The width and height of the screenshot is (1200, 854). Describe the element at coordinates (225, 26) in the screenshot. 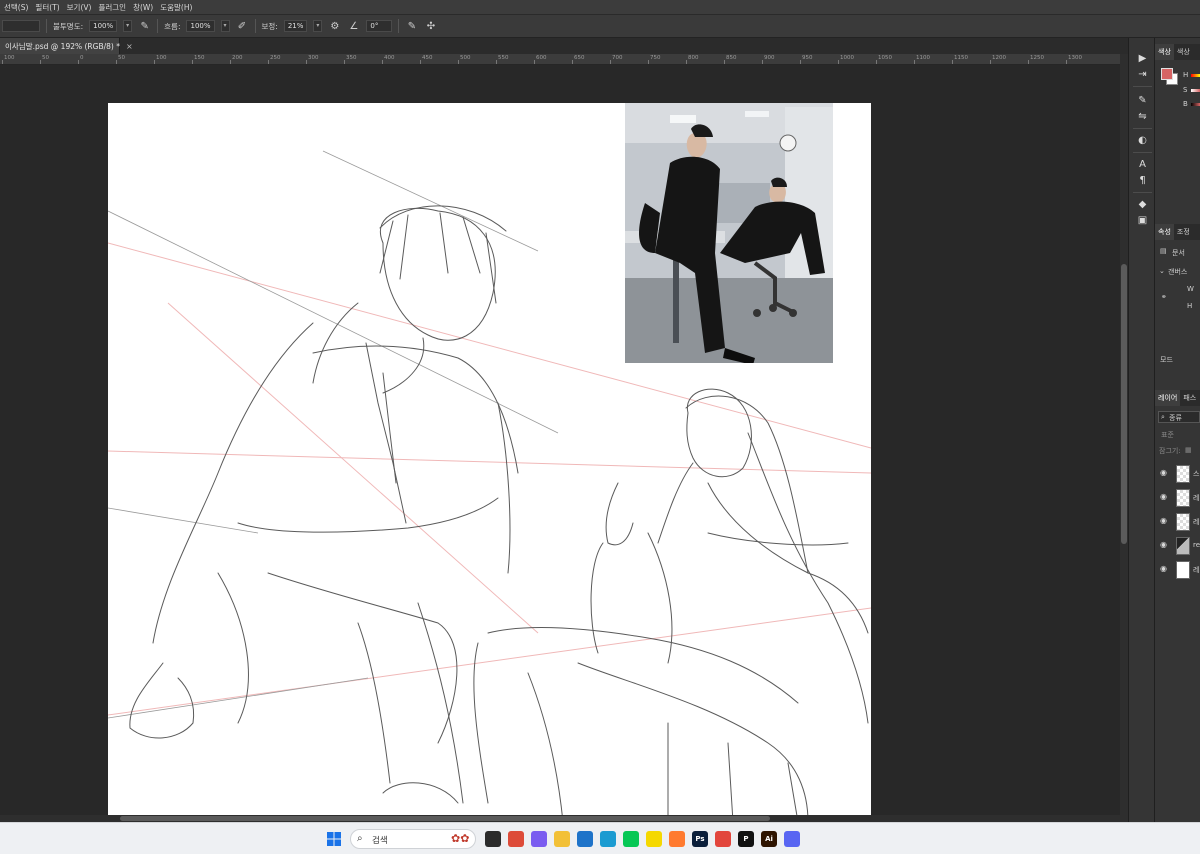

I see `flow-dropdown: ▾` at that location.